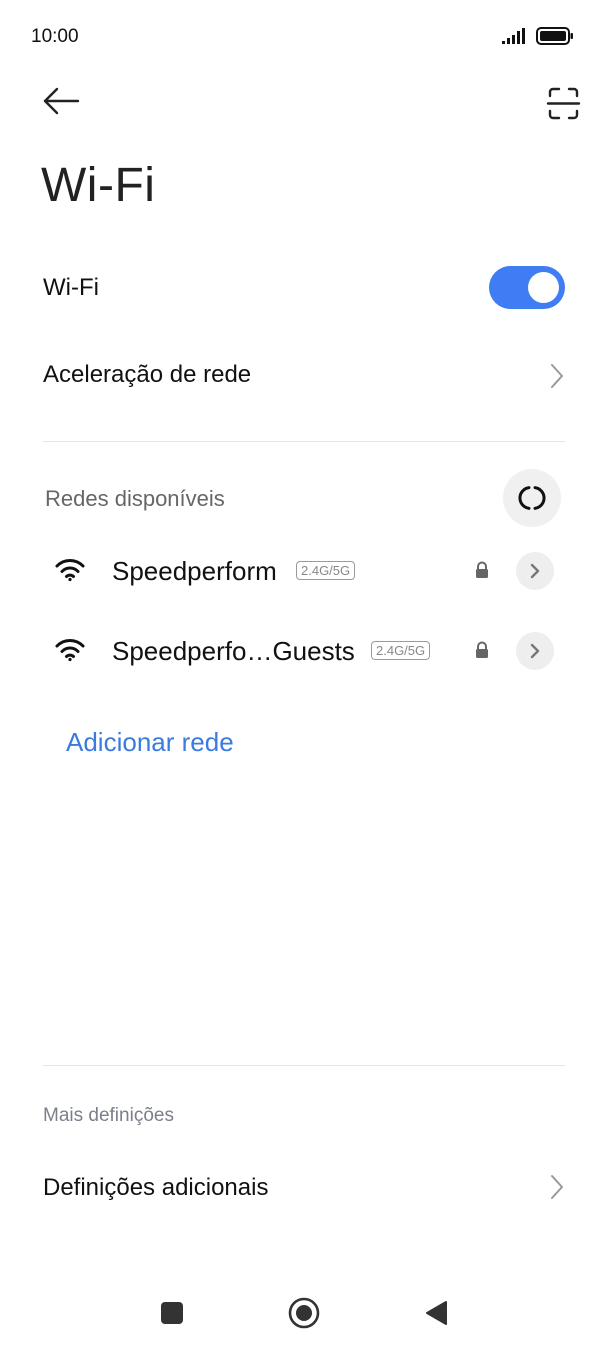 This screenshot has height=1352, width=608. What do you see at coordinates (147, 374) in the screenshot?
I see `network-acceleration-label: Aceleração de rede` at bounding box center [147, 374].